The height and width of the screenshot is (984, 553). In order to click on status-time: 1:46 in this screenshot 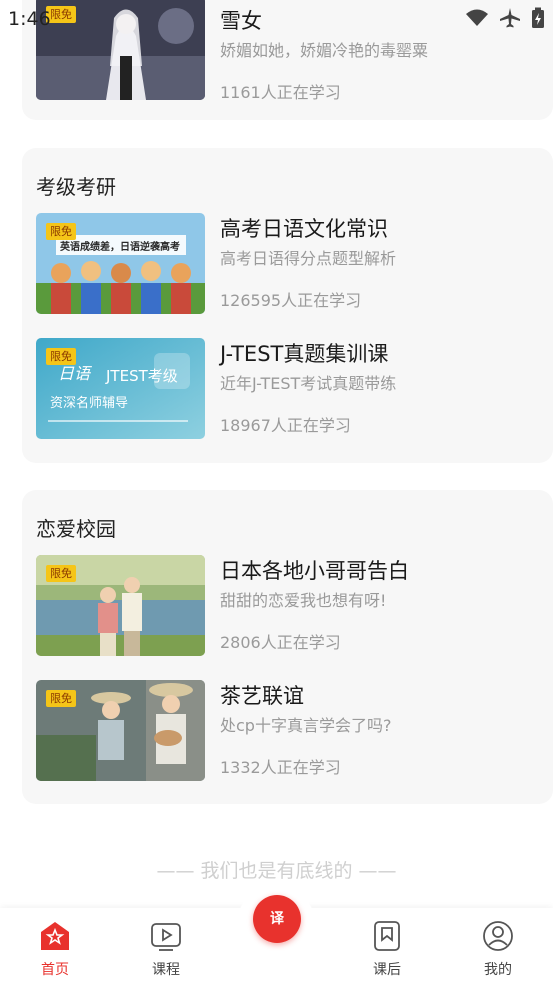, I will do `click(29, 19)`.